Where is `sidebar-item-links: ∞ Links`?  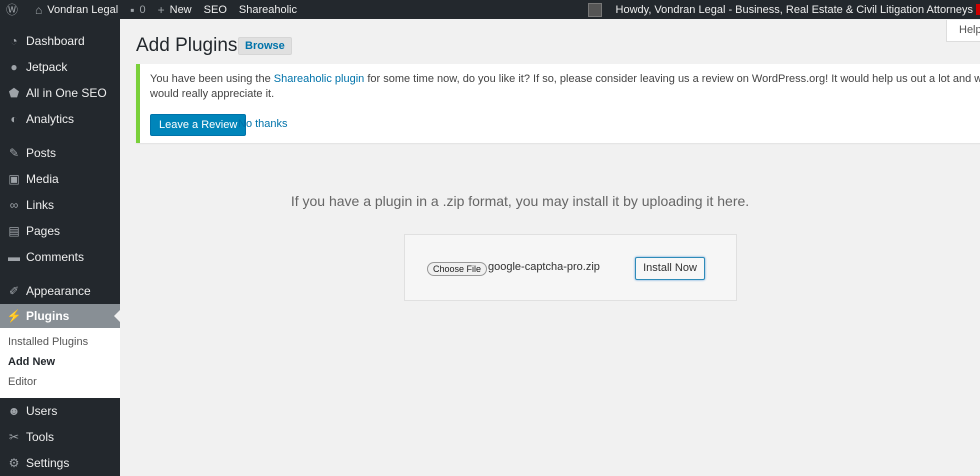
sidebar-item-links: ∞ Links is located at coordinates (60, 205).